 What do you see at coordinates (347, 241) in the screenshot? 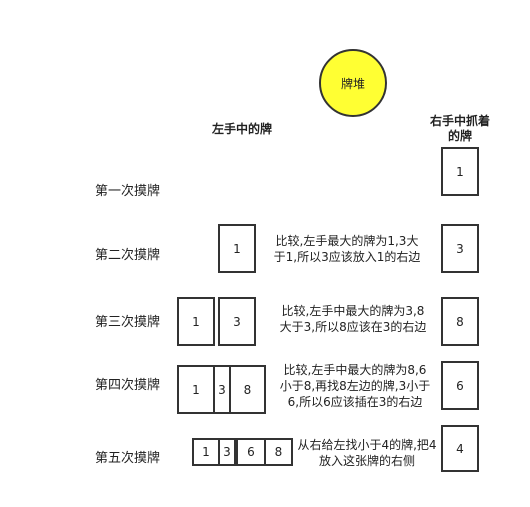
I see `step-2-note-line-1: 比较,左手最大的牌为1,3大` at bounding box center [347, 241].